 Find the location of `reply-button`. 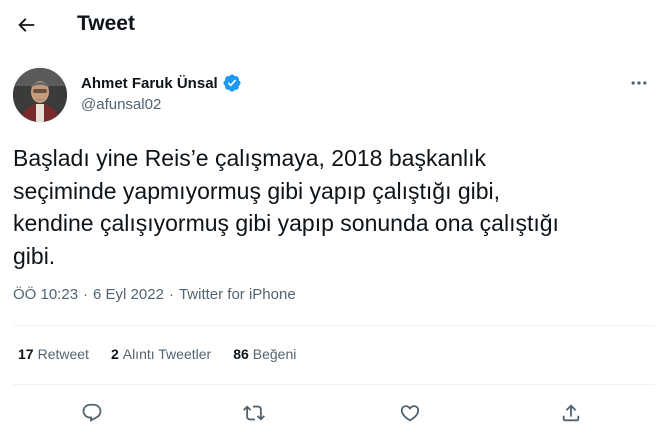

reply-button is located at coordinates (92, 413).